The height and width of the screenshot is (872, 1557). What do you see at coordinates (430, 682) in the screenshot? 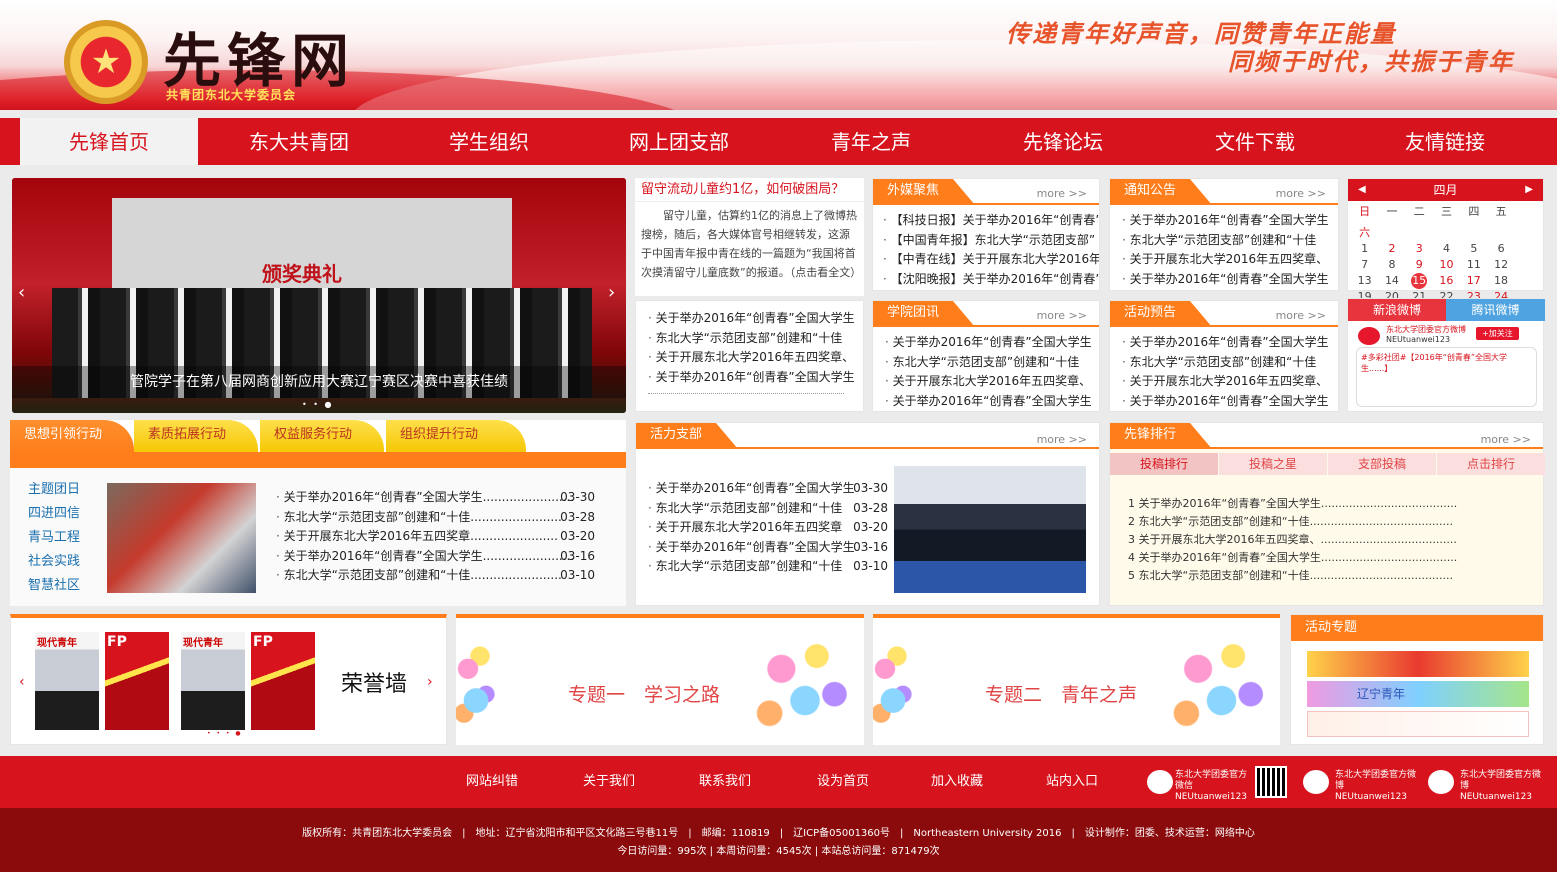
I see `honor-next-icon: ›` at bounding box center [430, 682].